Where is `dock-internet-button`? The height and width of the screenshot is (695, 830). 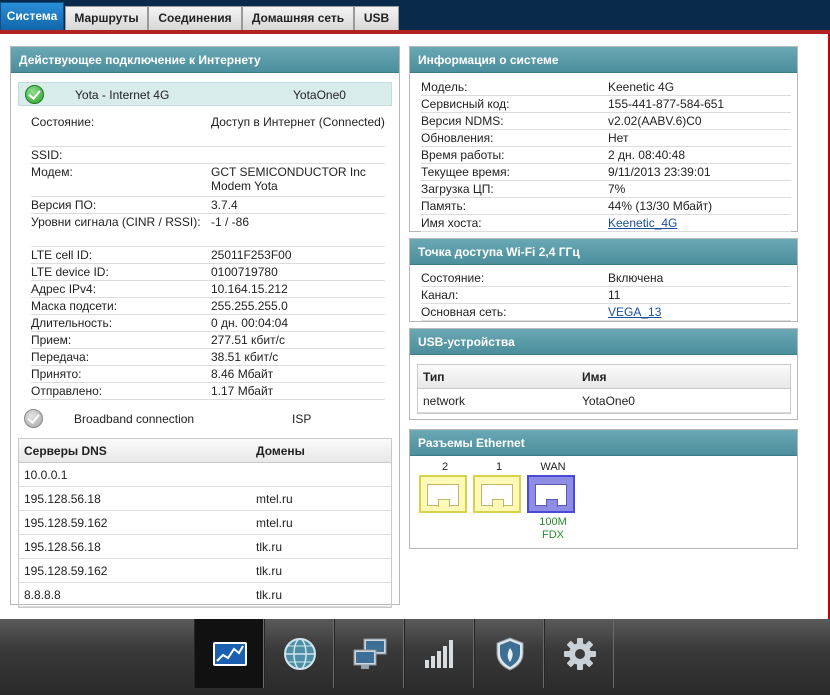 dock-internet-button is located at coordinates (299, 653).